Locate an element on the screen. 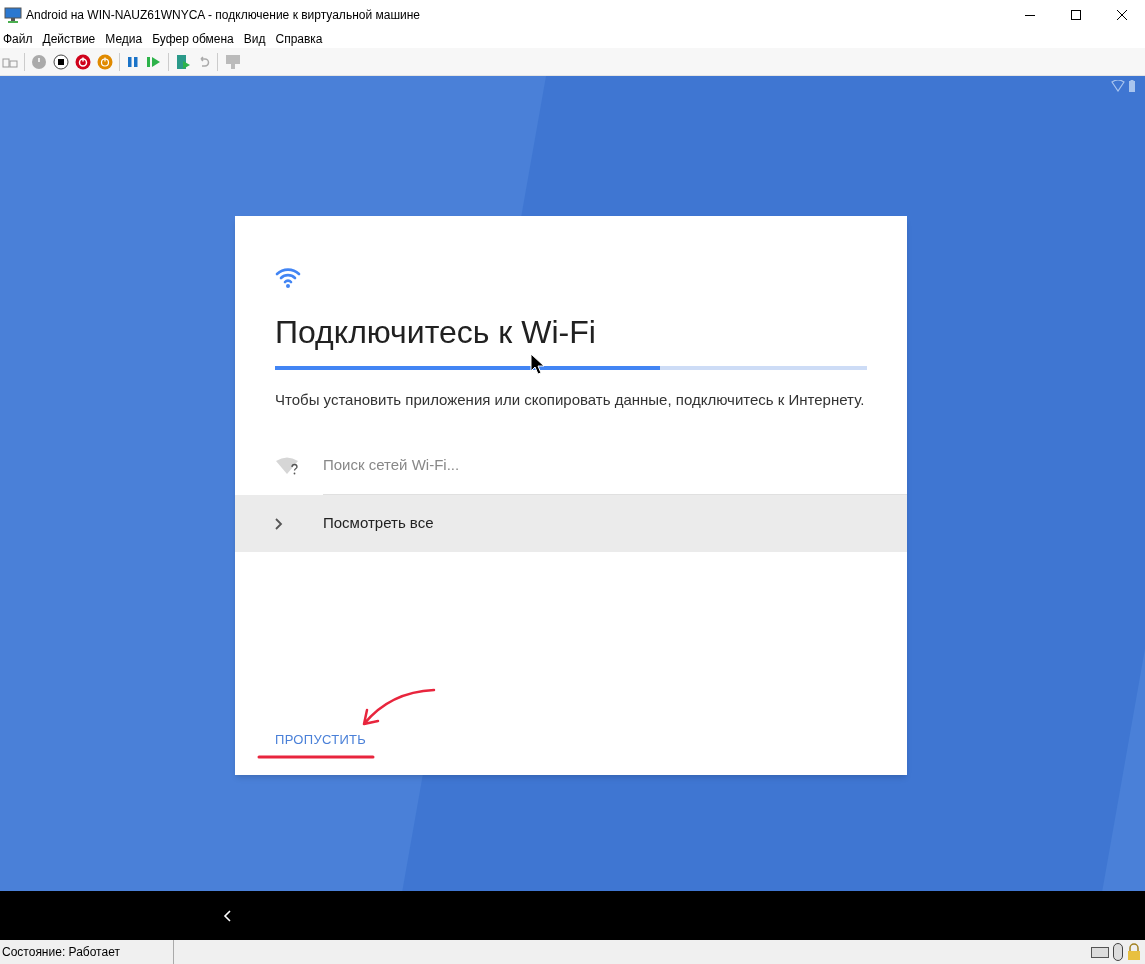 This screenshot has height=964, width=1145. keyboard-icon is located at coordinates (1100, 952).